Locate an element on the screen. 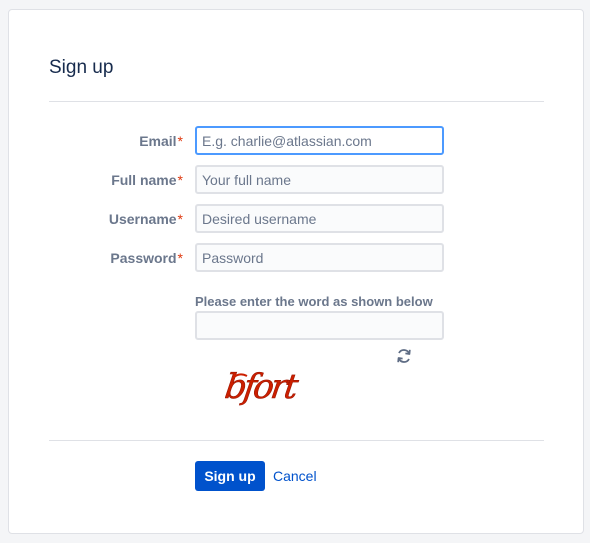  captcha-image: bfort is located at coordinates (273, 384).